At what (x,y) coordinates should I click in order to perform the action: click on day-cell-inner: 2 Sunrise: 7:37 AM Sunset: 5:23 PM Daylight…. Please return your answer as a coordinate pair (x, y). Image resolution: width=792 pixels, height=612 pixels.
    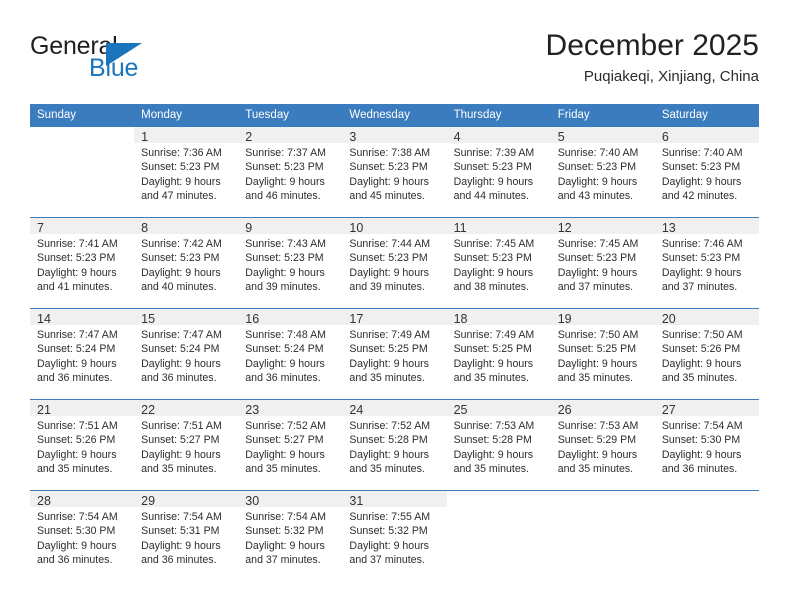
    Looking at the image, I should click on (290, 172).